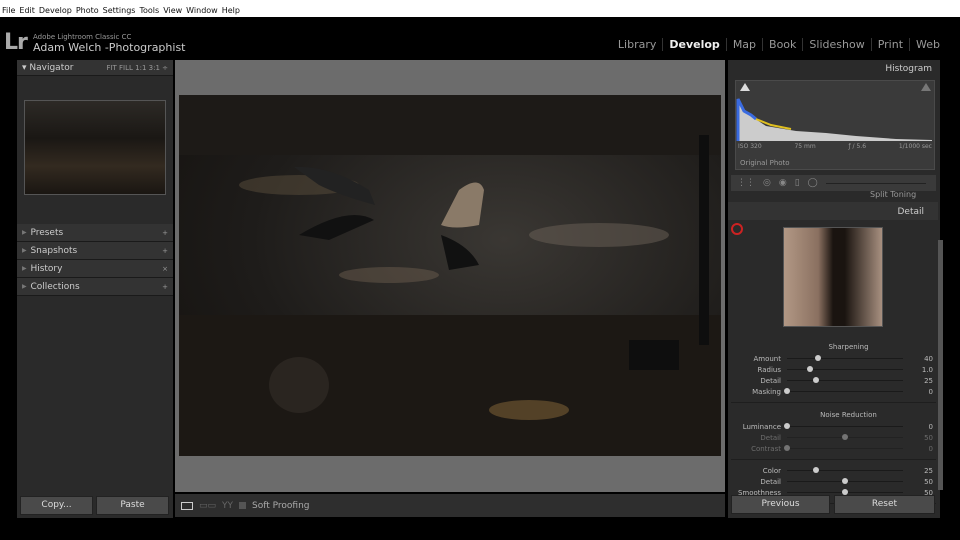 The image size is (960, 540). I want to click on panel-label: Snapshots, so click(54, 250).